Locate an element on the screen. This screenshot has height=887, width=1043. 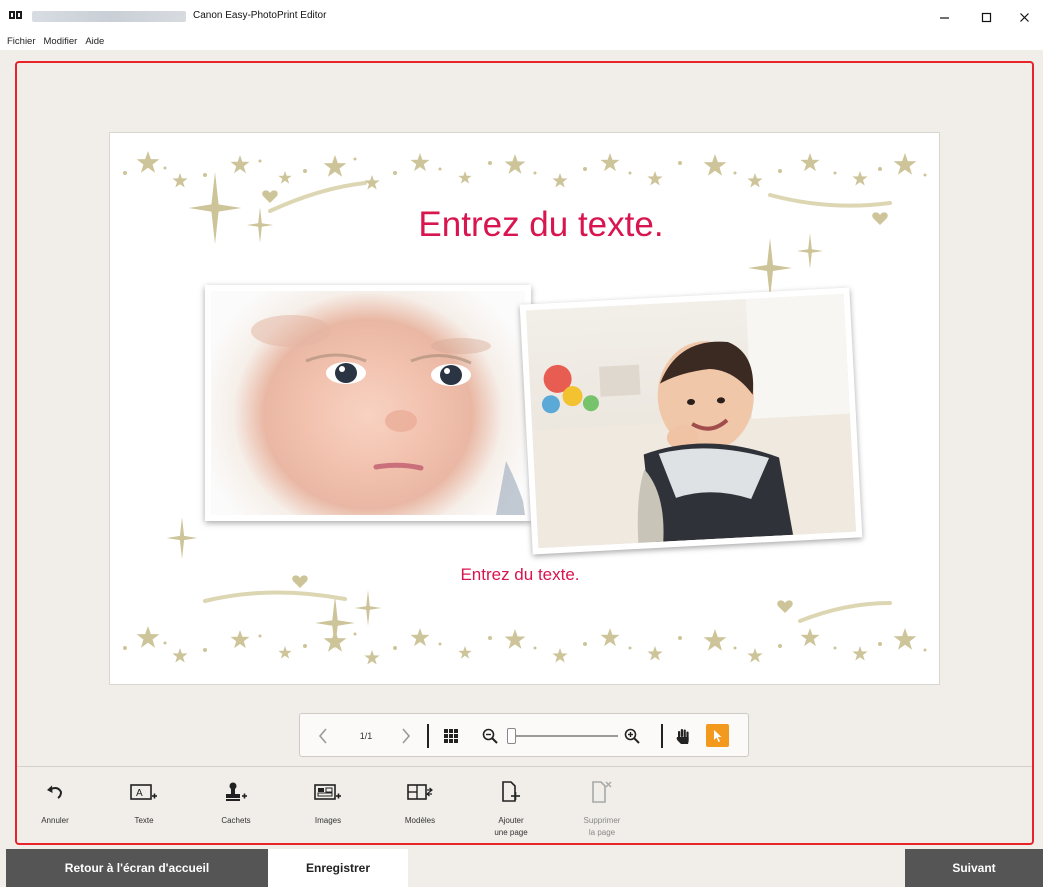
save-button: Enregistrer is located at coordinates (338, 868).